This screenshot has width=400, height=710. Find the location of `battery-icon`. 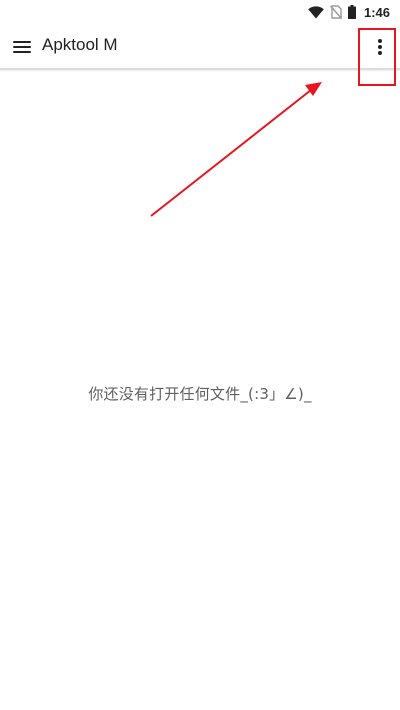

battery-icon is located at coordinates (351, 12).